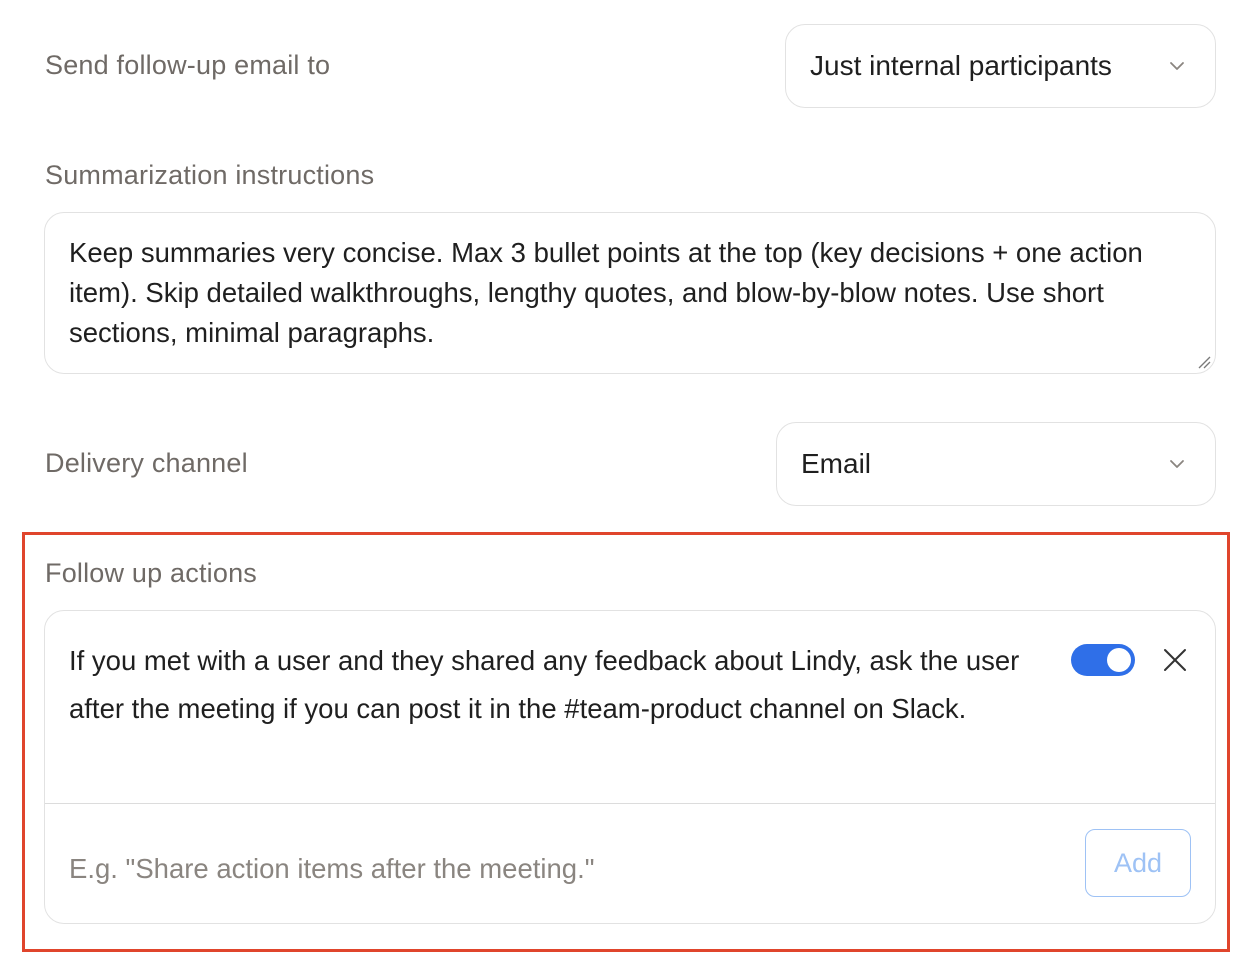 The image size is (1246, 974). What do you see at coordinates (1175, 660) in the screenshot?
I see `close-icon` at bounding box center [1175, 660].